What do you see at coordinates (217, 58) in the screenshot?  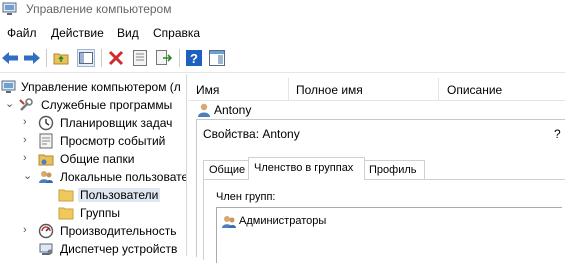 I see `action-pane-icon` at bounding box center [217, 58].